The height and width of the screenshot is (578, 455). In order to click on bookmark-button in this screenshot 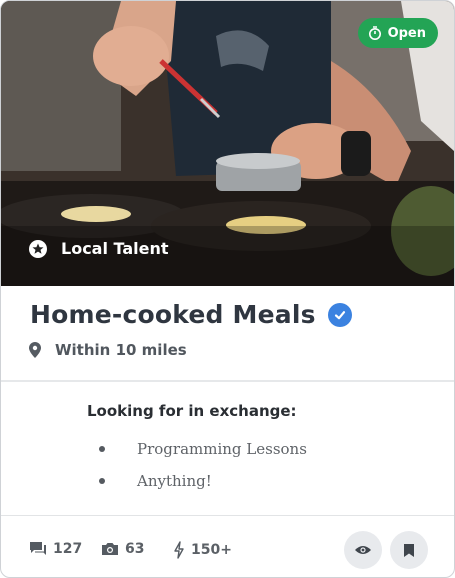, I will do `click(409, 550)`.